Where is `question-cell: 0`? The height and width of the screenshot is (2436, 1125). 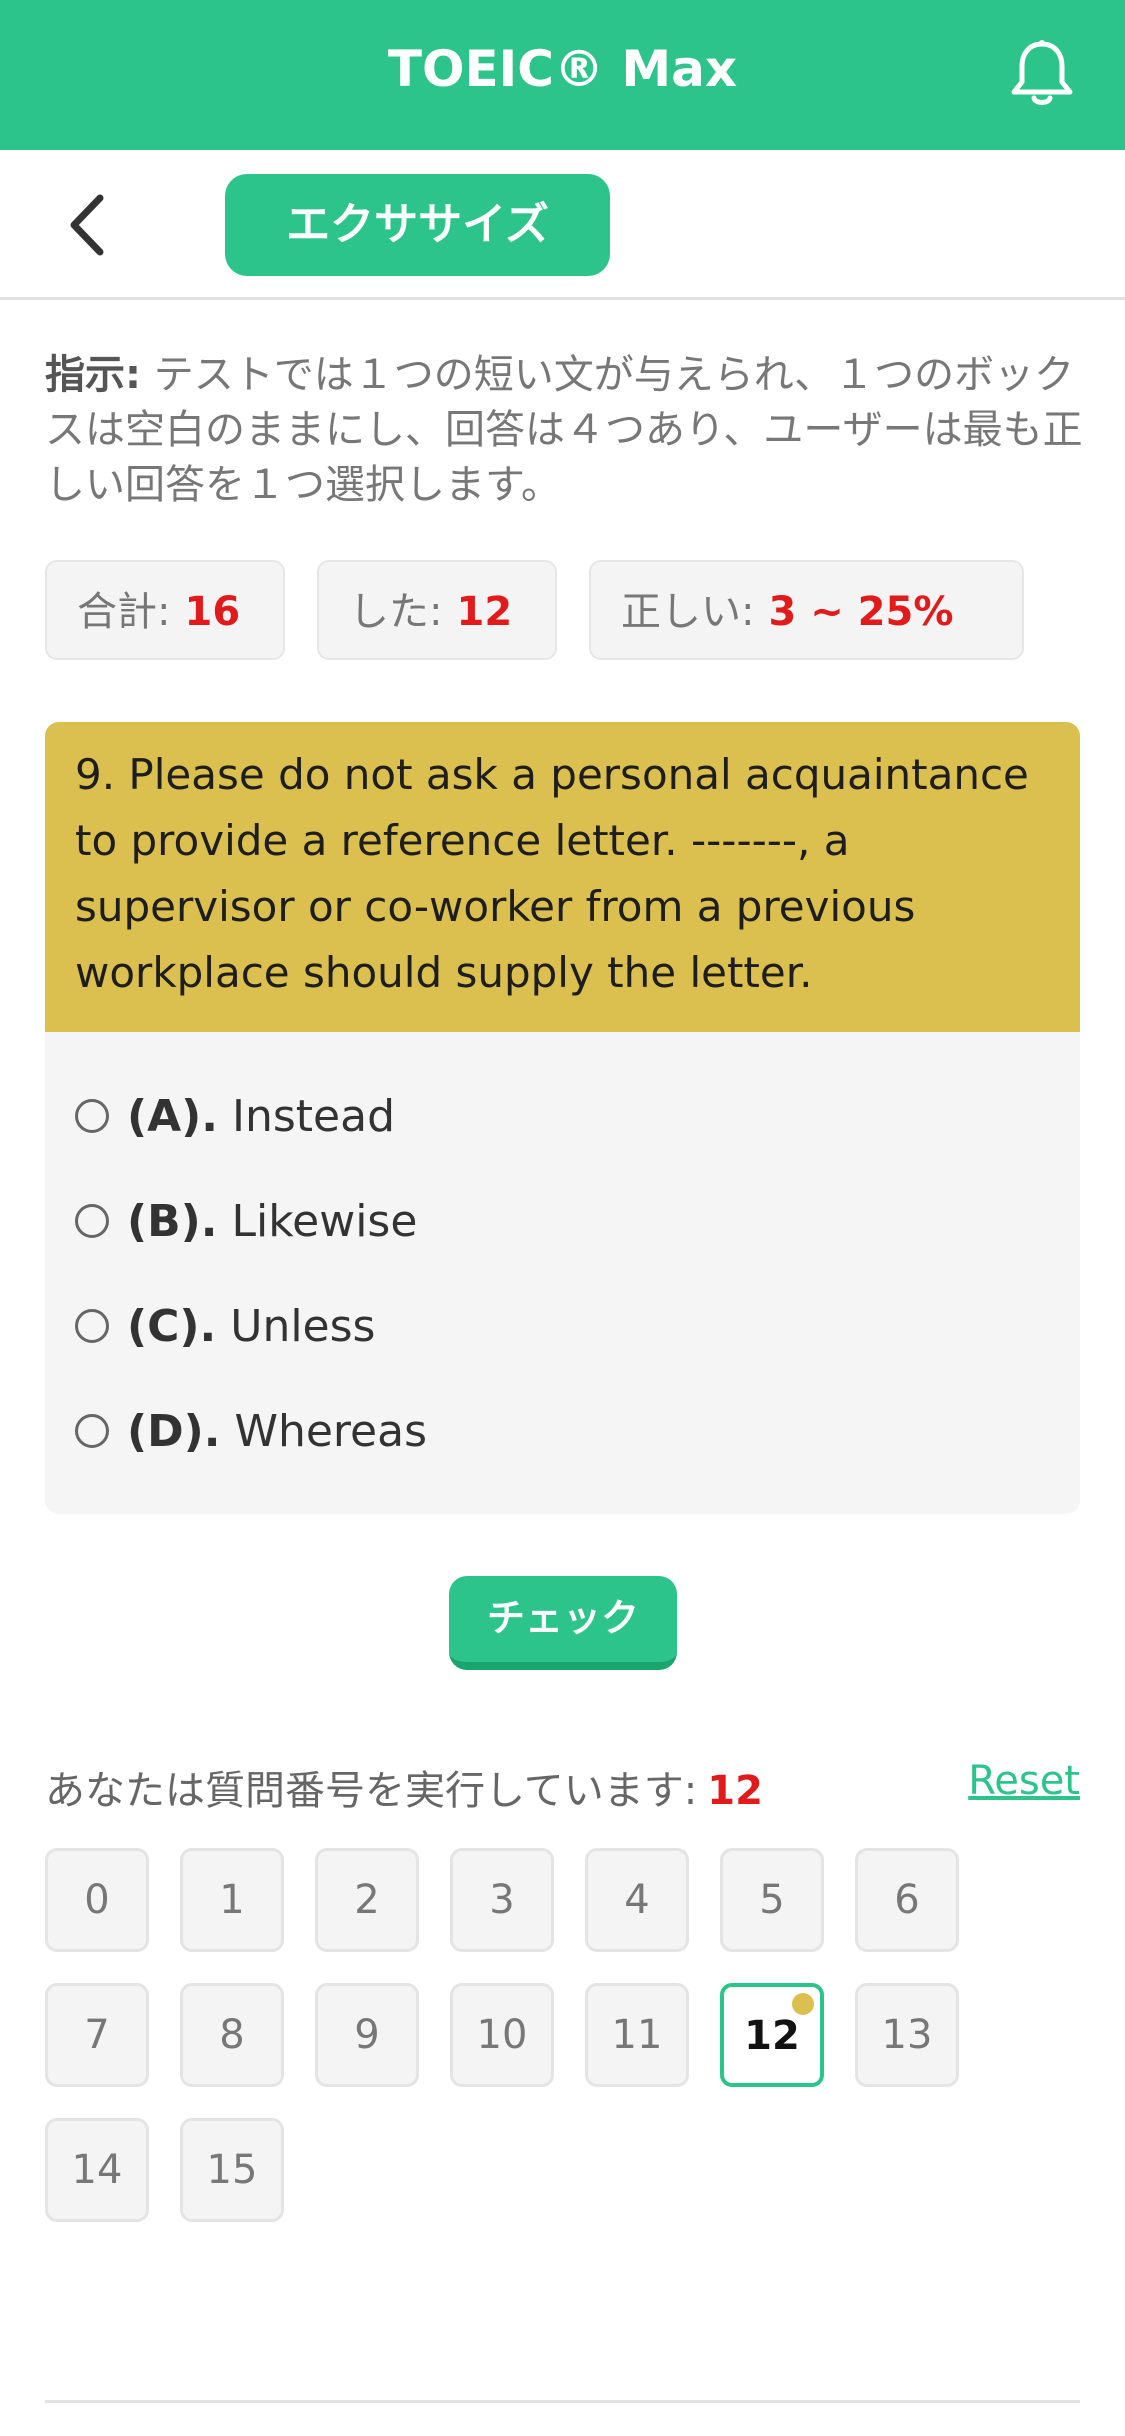 question-cell: 0 is located at coordinates (97, 1900).